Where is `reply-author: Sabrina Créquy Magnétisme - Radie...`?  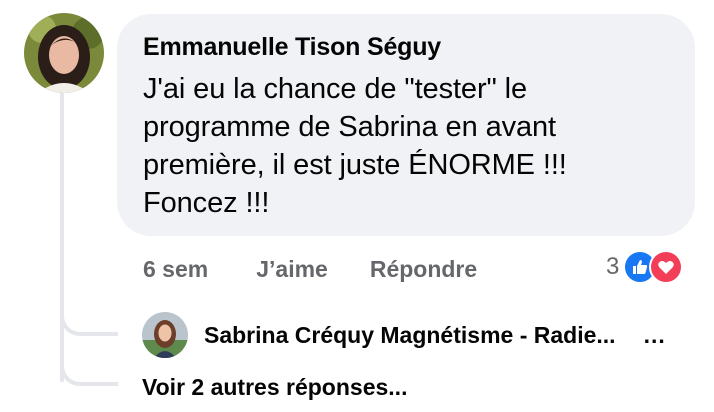 reply-author: Sabrina Créquy Magnétisme - Radie... is located at coordinates (410, 335).